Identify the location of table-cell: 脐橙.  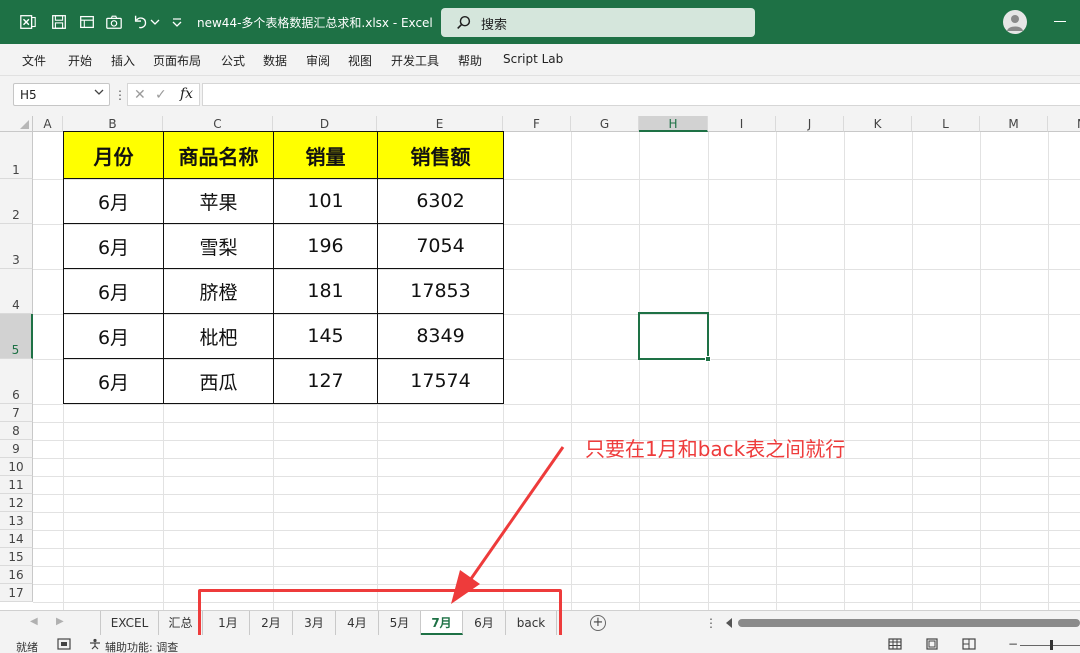
(218, 291).